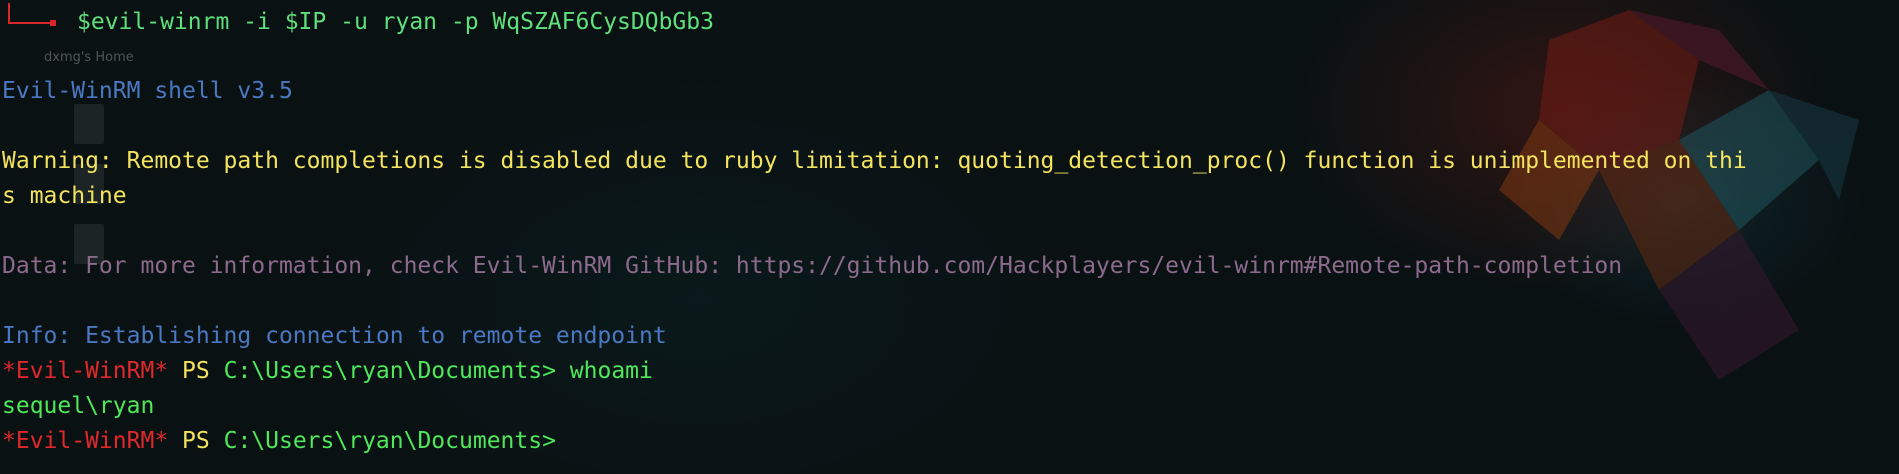 This screenshot has height=474, width=1899. I want to click on warning-text-line2: s machine, so click(64, 196).